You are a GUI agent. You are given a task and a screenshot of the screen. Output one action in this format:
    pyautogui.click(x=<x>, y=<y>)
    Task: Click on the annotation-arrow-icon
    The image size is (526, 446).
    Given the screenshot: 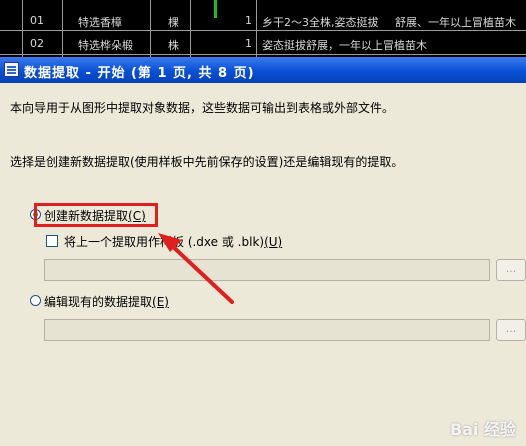 What is the action you would take?
    pyautogui.click(x=196, y=268)
    